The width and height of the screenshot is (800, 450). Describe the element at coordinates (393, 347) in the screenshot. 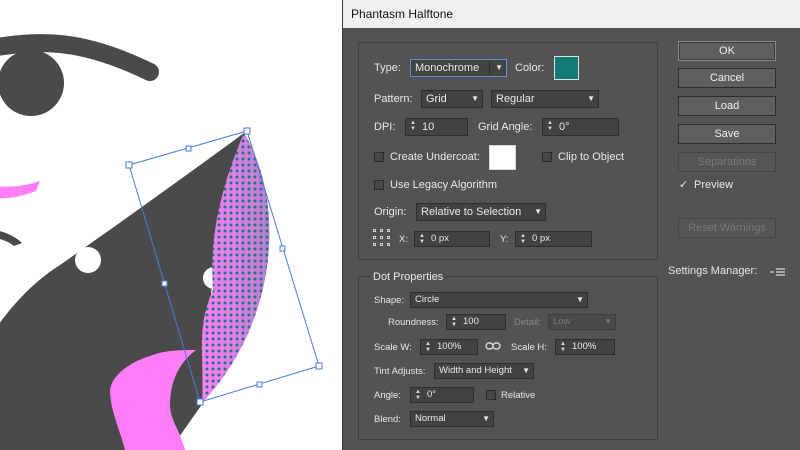

I see `scale-w-label: Scale W:` at that location.